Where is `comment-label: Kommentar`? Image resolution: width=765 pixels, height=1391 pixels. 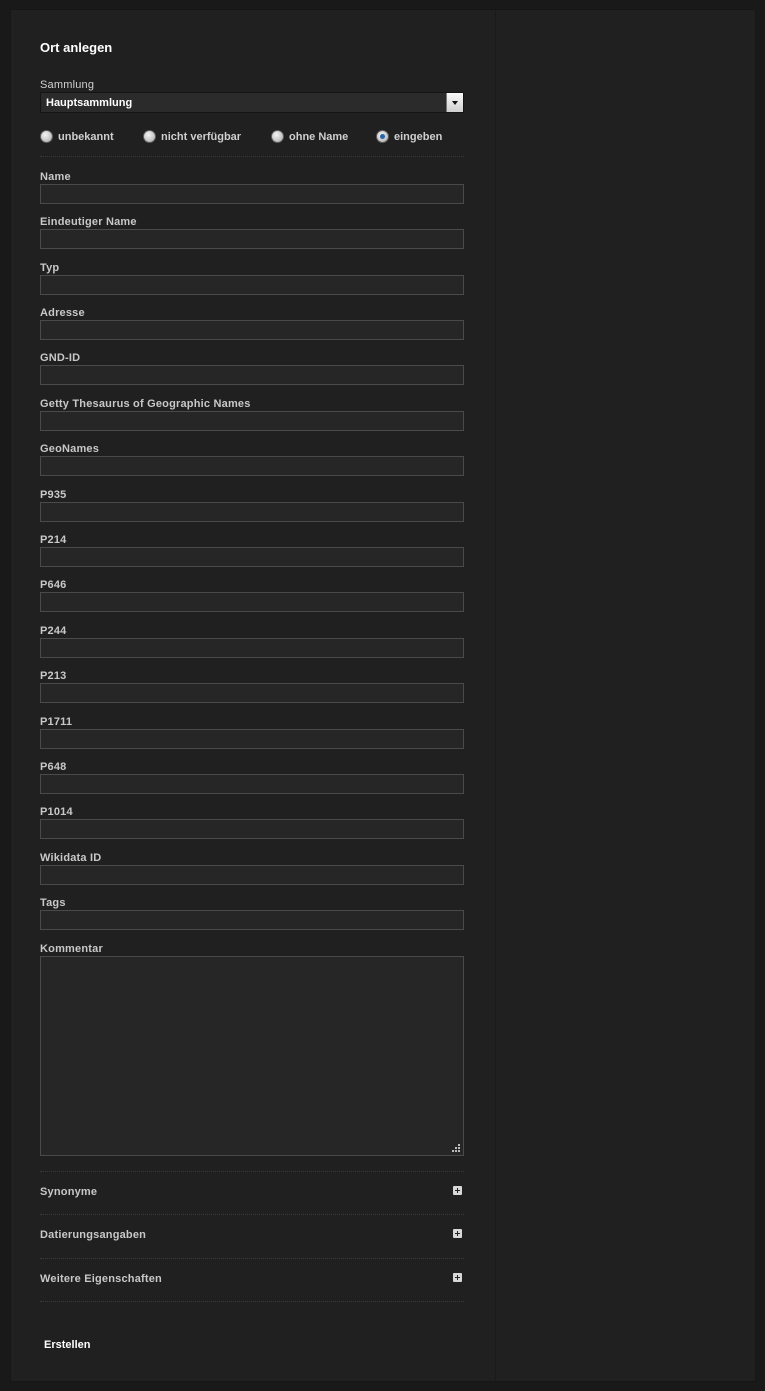
comment-label: Kommentar is located at coordinates (71, 949).